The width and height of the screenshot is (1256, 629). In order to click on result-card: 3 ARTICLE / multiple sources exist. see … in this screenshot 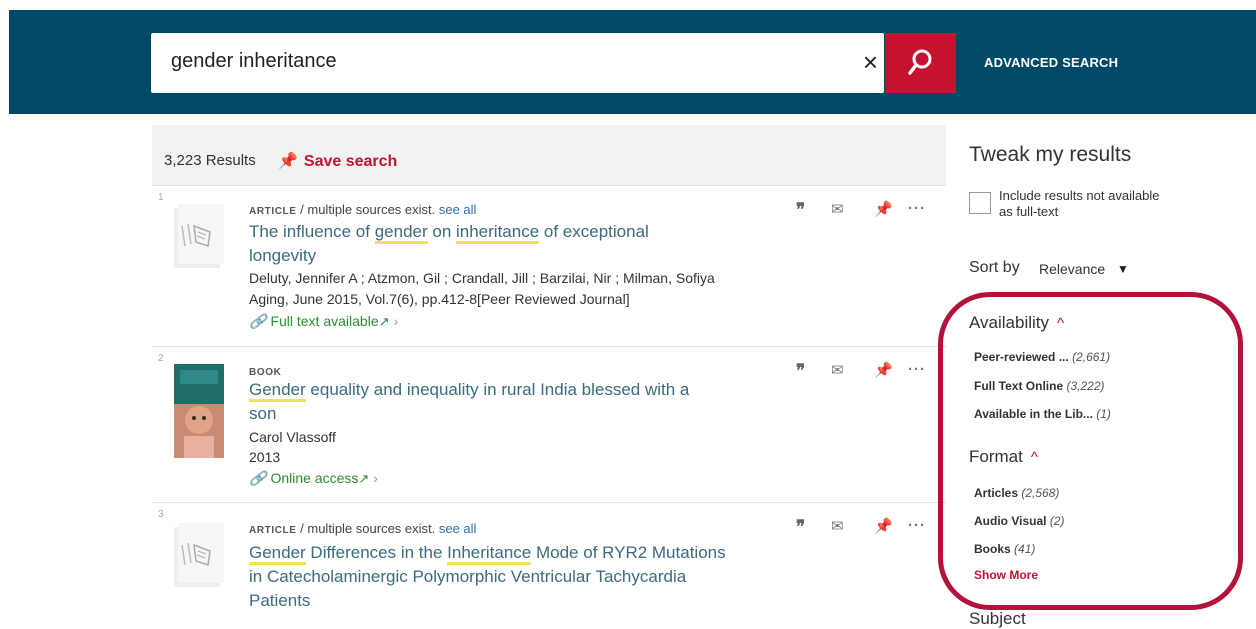, I will do `click(549, 561)`.